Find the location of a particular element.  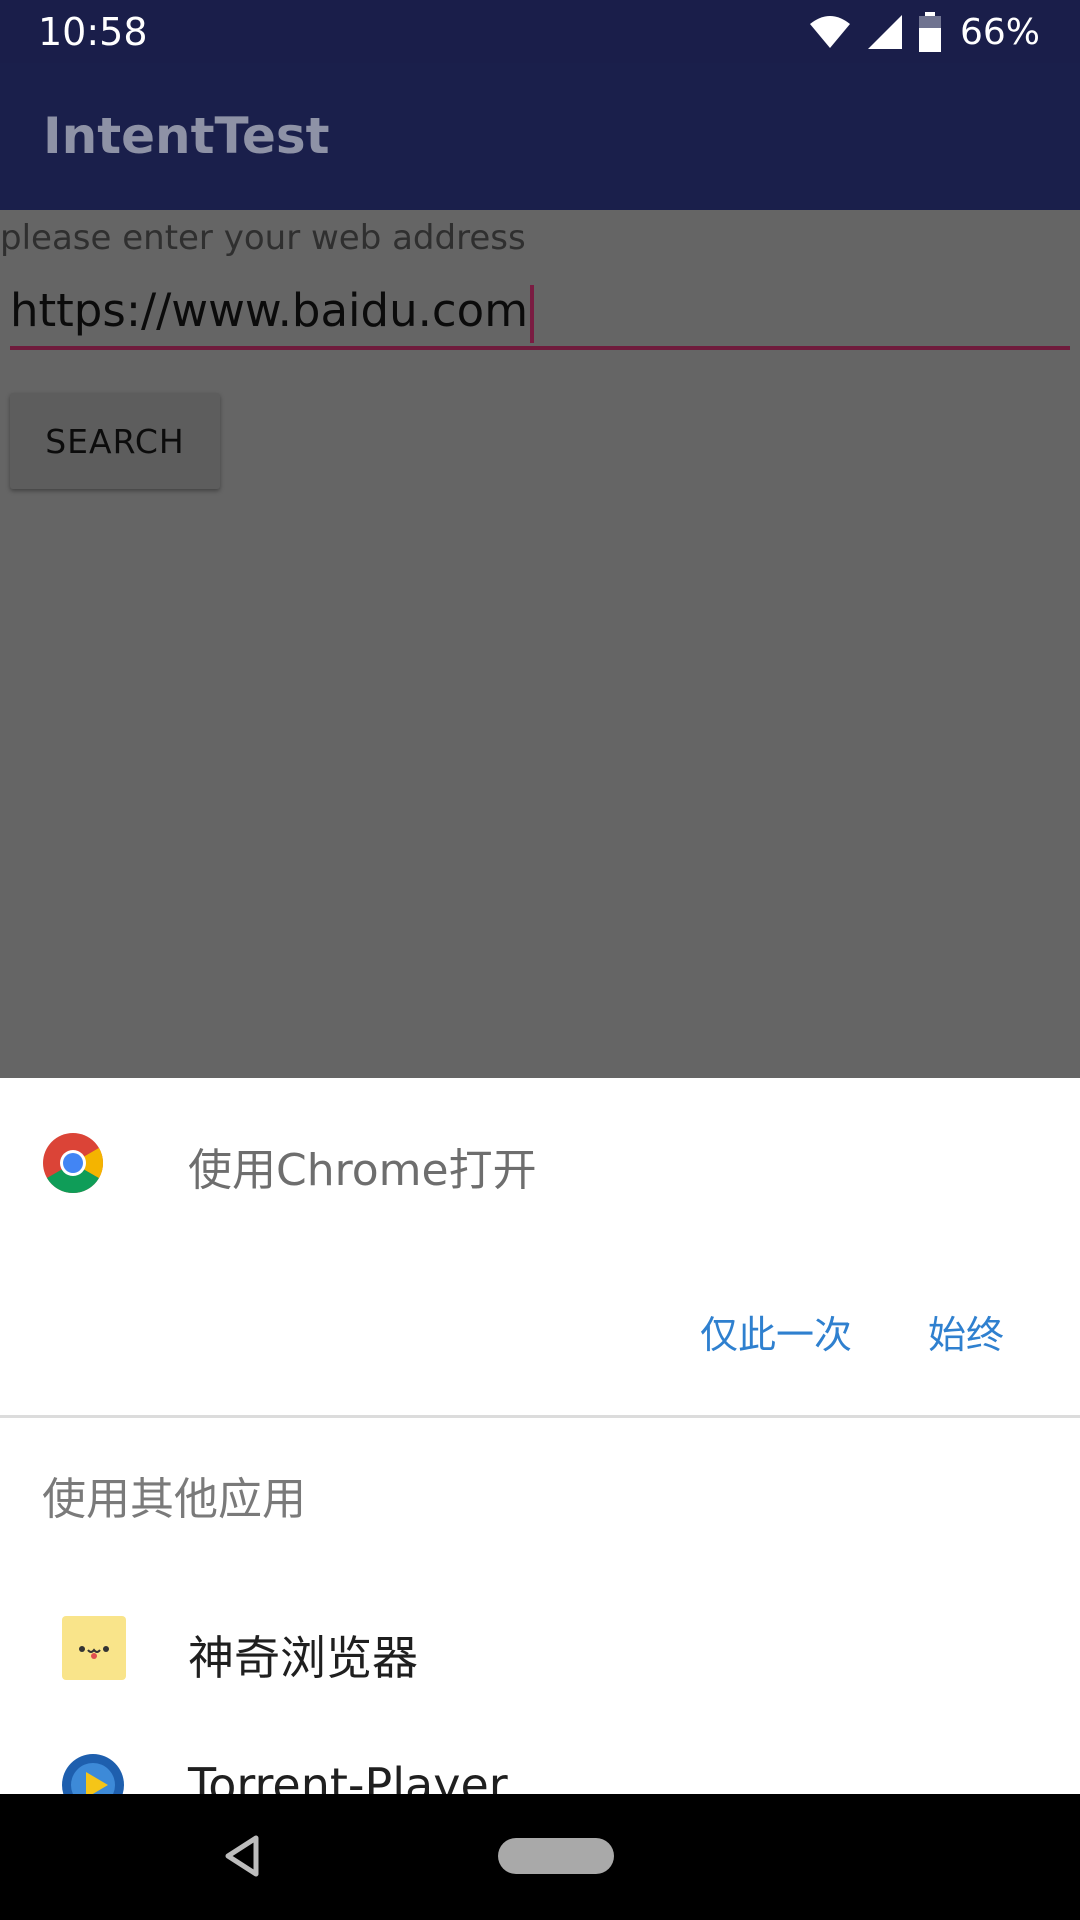

app-item-label: 神奇浏览器 is located at coordinates (303, 1658).